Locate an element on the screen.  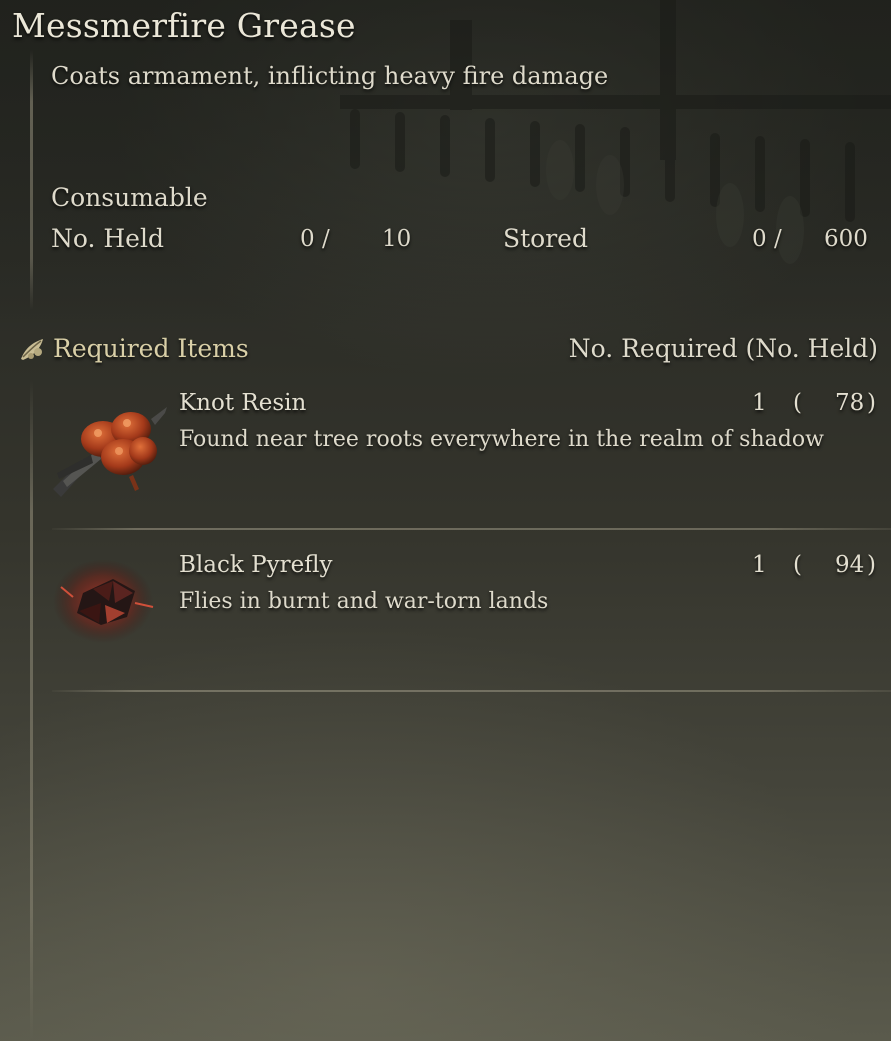
item-description: Flies in burnt and war-torn lands is located at coordinates (364, 601).